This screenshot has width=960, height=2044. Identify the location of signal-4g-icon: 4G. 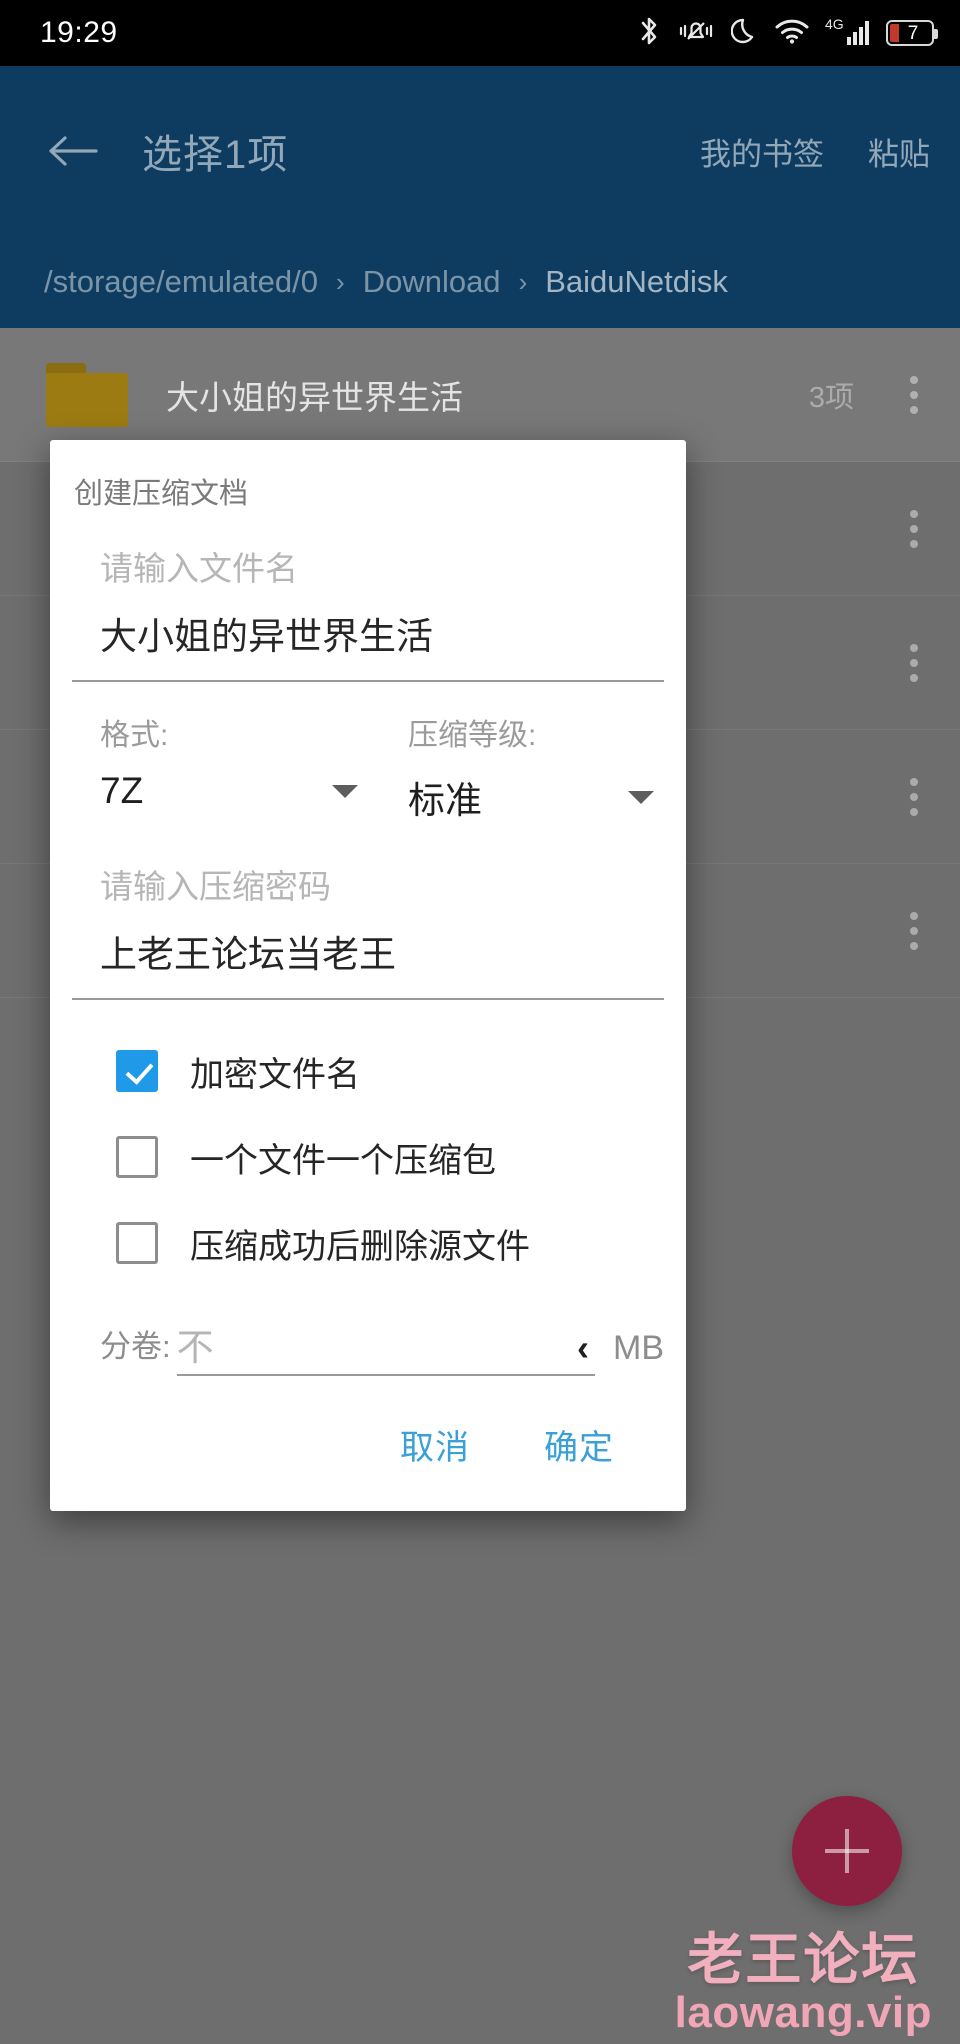
(848, 33).